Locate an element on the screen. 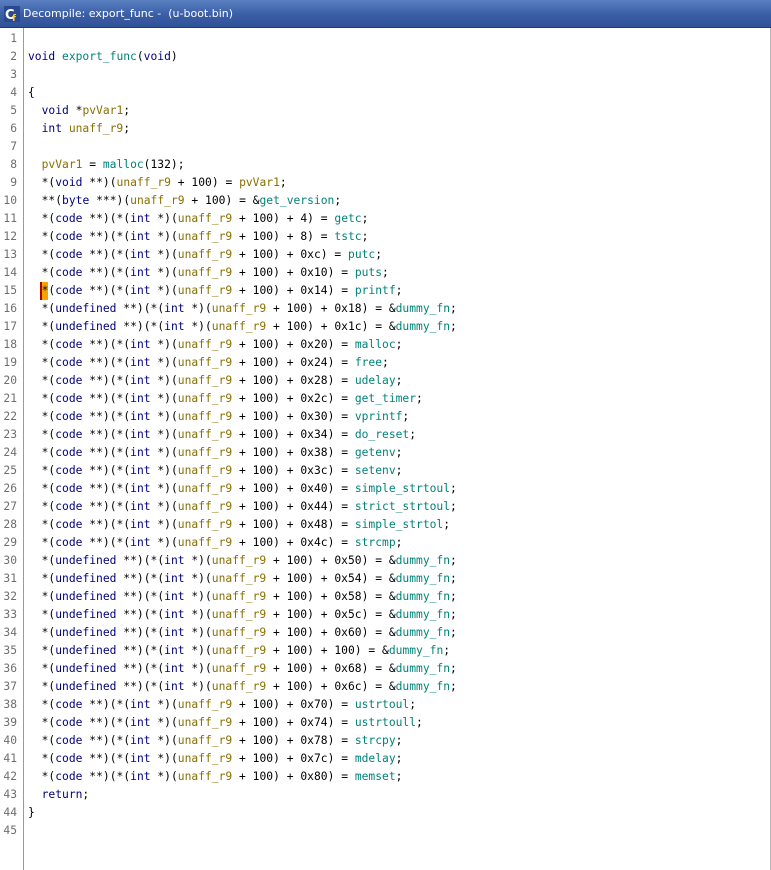 Image resolution: width=771 pixels, height=870 pixels. line-number: 14 is located at coordinates (10, 272).